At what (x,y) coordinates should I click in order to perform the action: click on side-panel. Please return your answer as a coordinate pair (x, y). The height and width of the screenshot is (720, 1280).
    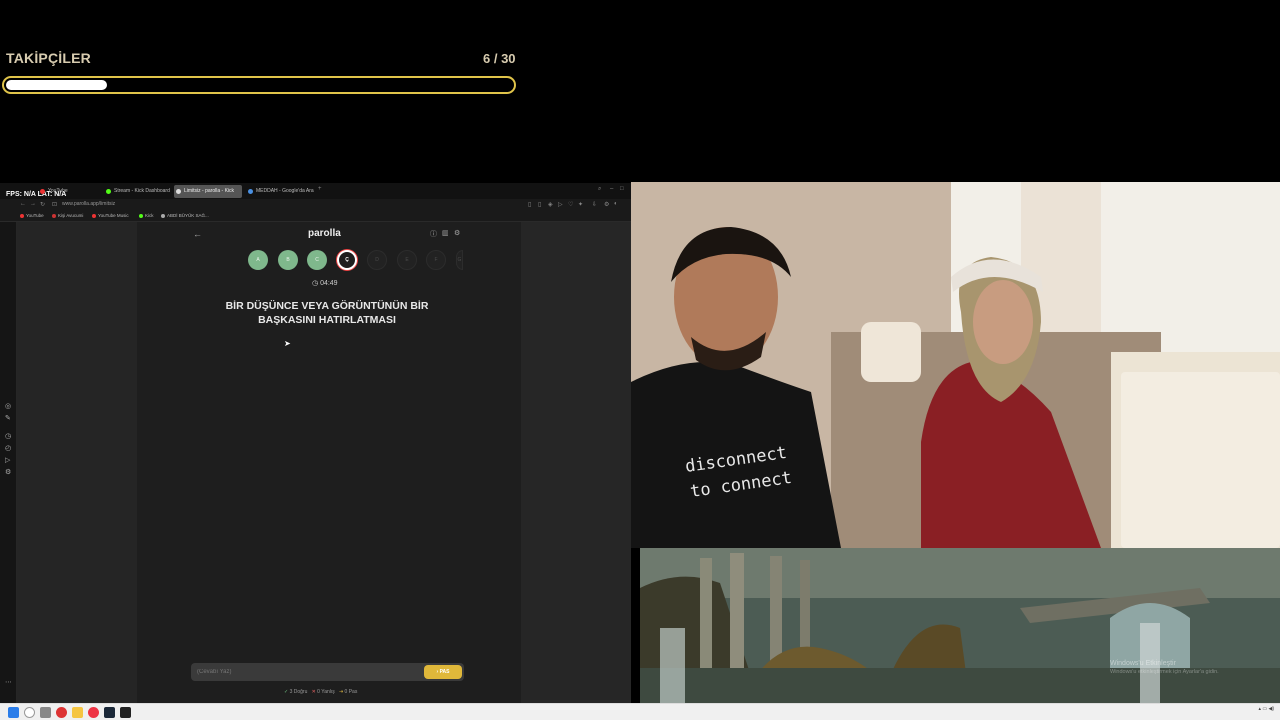
    Looking at the image, I should click on (77, 462).